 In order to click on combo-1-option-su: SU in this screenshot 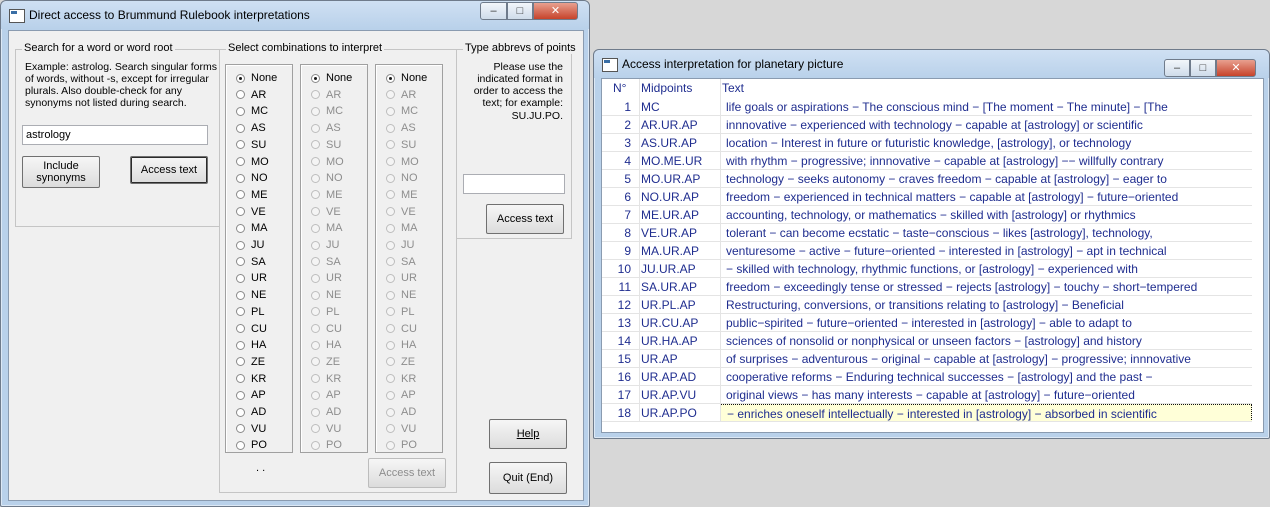, I will do `click(251, 145)`.